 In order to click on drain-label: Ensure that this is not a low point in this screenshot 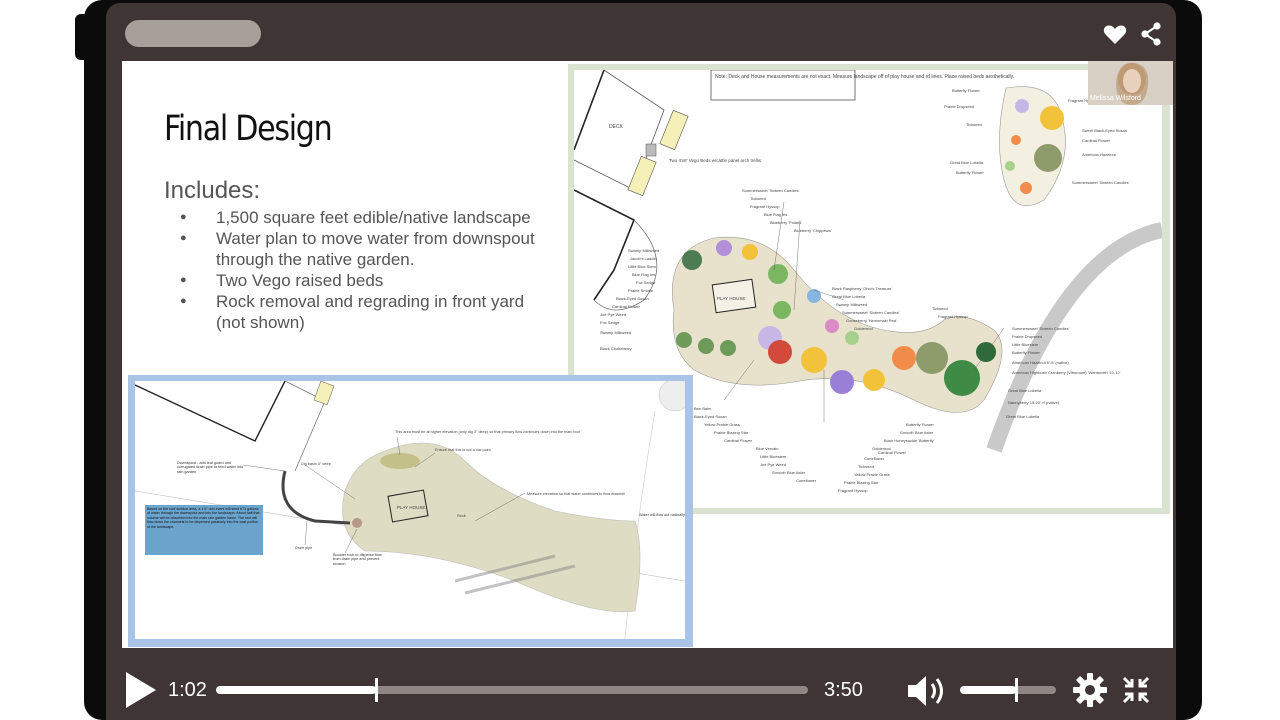, I will do `click(463, 450)`.